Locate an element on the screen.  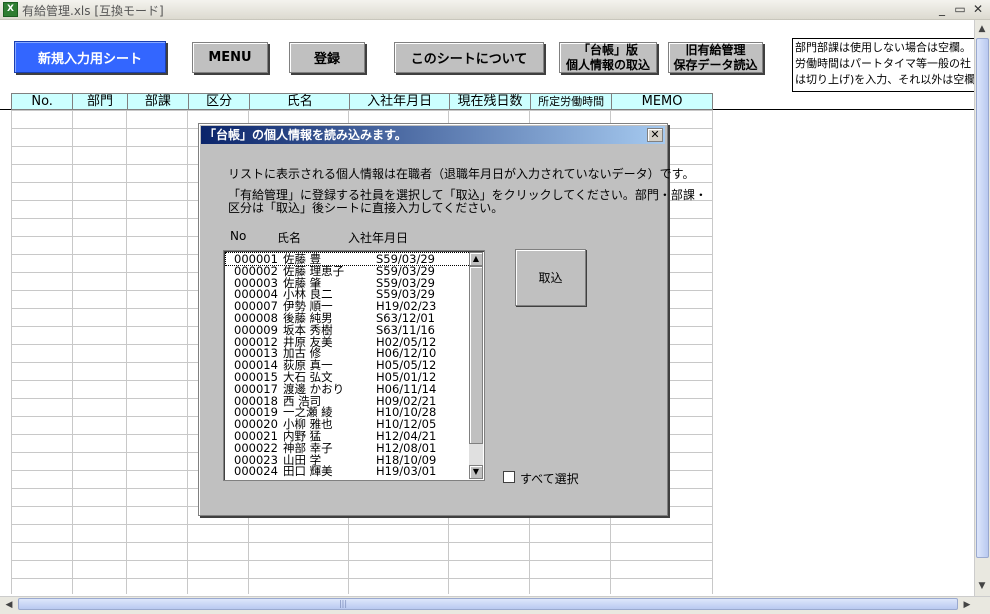
employee-no: 000017 is located at coordinates (256, 388).